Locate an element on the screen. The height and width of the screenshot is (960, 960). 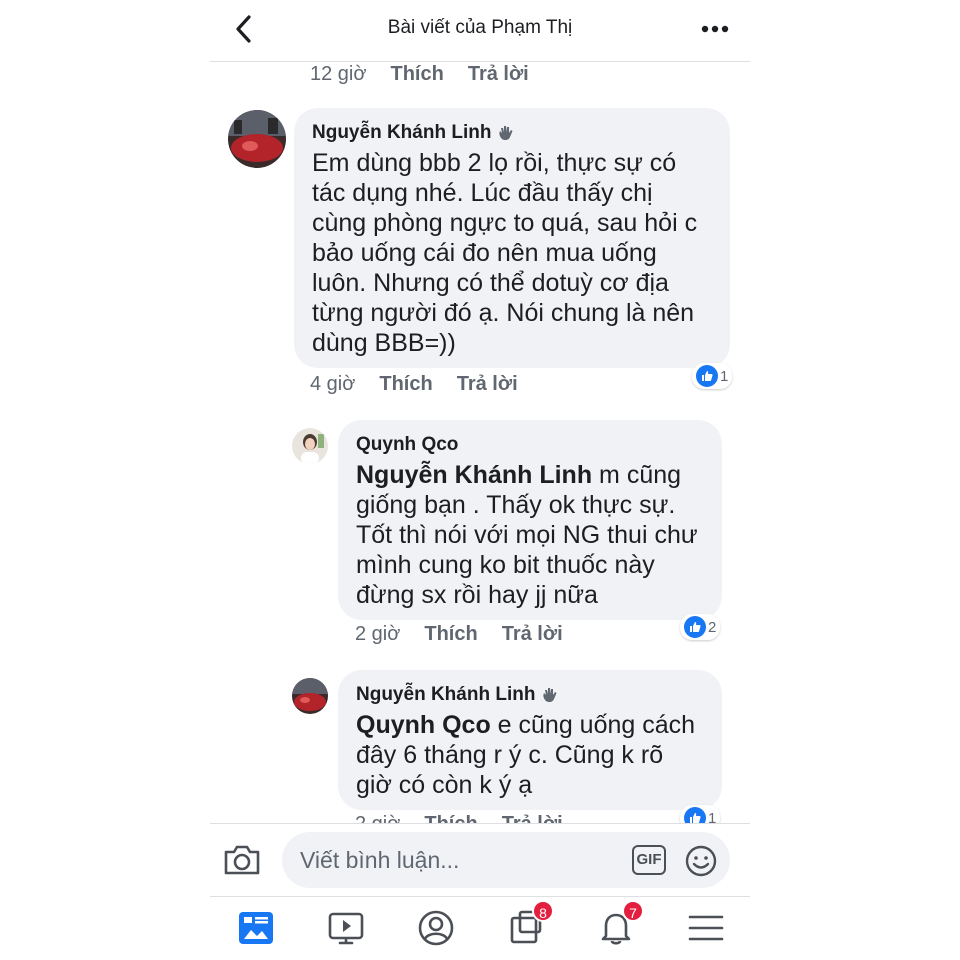
tab-watch is located at coordinates (346, 928).